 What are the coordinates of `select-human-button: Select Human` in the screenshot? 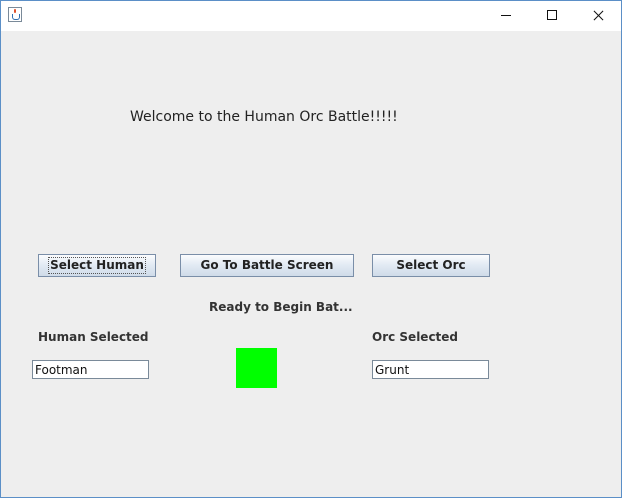 It's located at (97, 265).